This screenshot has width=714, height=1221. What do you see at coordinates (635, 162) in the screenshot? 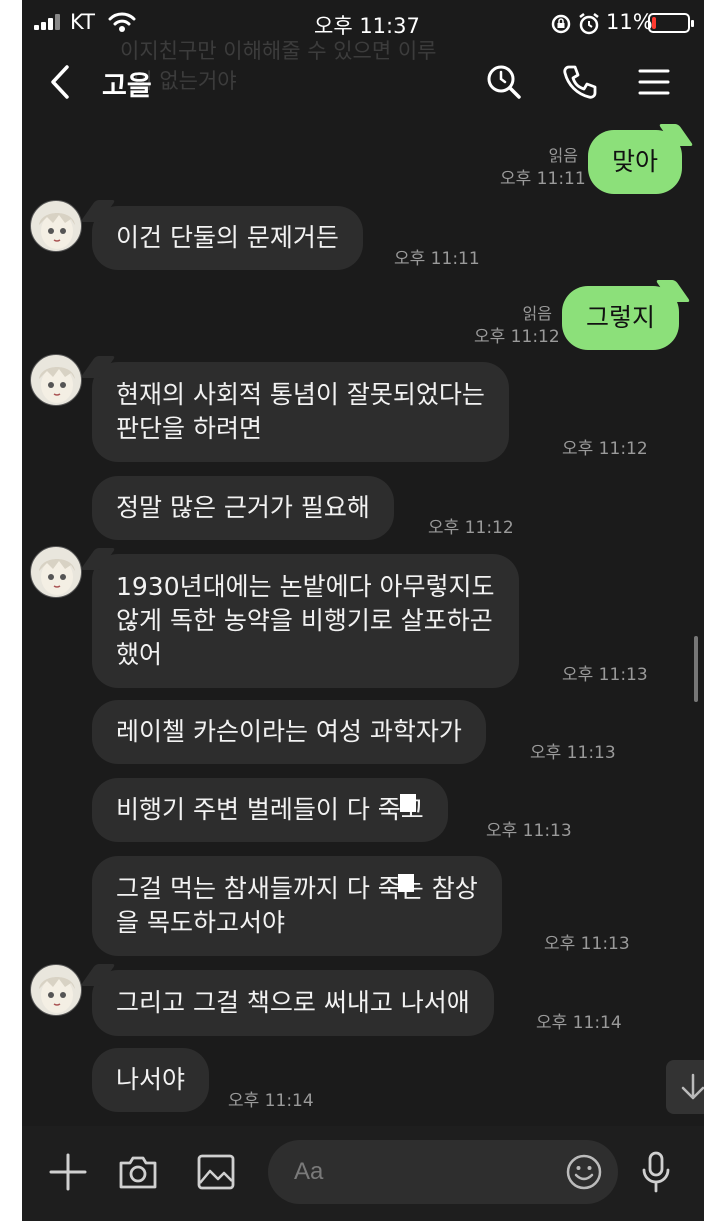
I see `message-bubble: 맞아` at bounding box center [635, 162].